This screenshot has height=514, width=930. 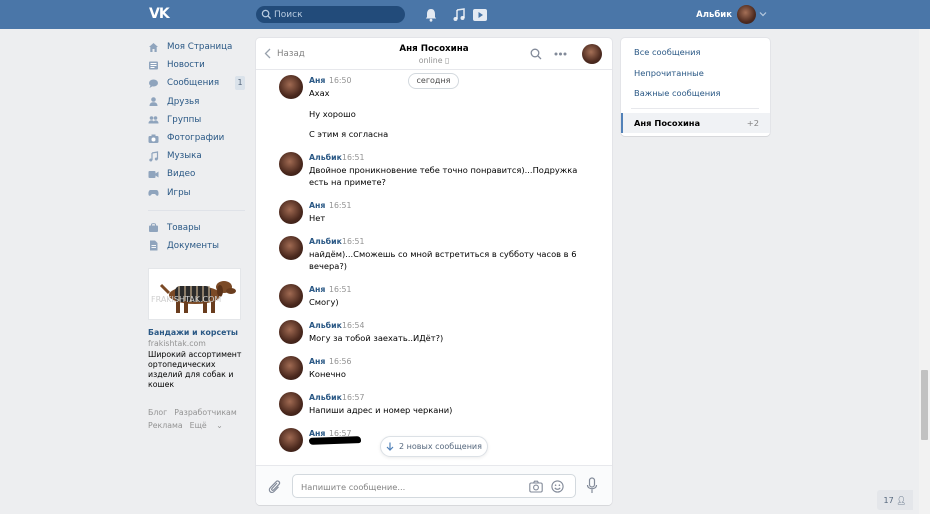 I want to click on ad-domain: frakishtak.com, so click(x=199, y=343).